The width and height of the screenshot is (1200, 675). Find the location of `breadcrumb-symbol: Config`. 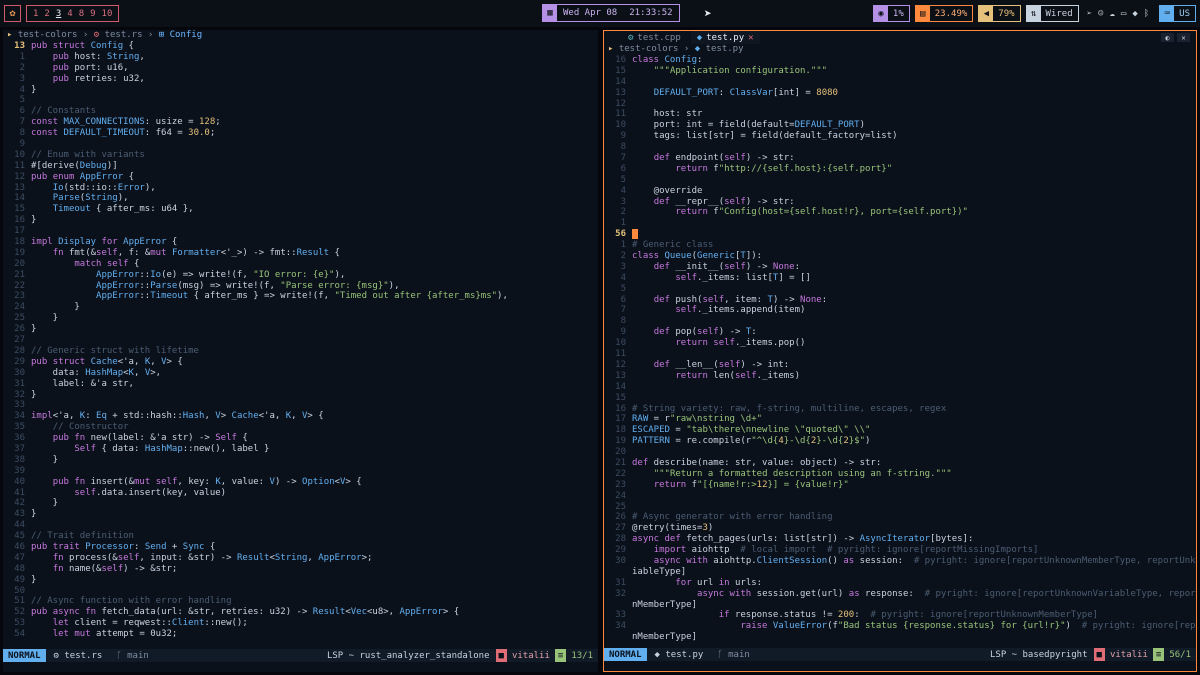

breadcrumb-symbol: Config is located at coordinates (186, 35).